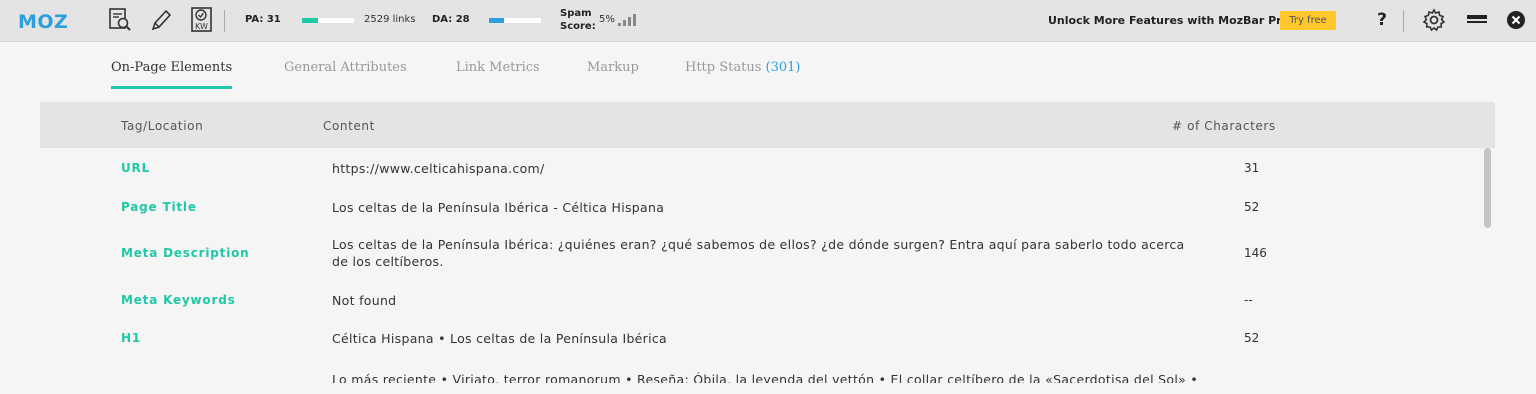 This screenshot has width=1536, height=394. What do you see at coordinates (328, 20) in the screenshot?
I see `pa-bar` at bounding box center [328, 20].